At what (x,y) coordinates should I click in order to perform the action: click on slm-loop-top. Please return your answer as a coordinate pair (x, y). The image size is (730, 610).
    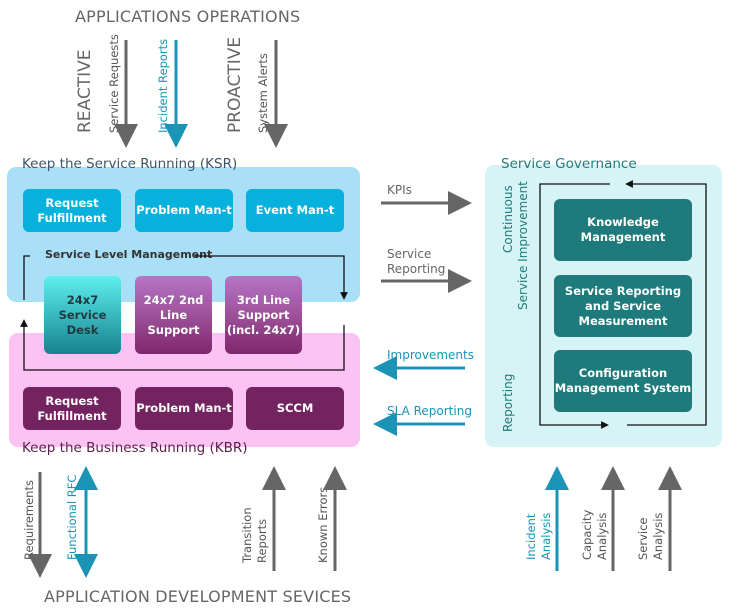
    Looking at the image, I should click on (26, 277).